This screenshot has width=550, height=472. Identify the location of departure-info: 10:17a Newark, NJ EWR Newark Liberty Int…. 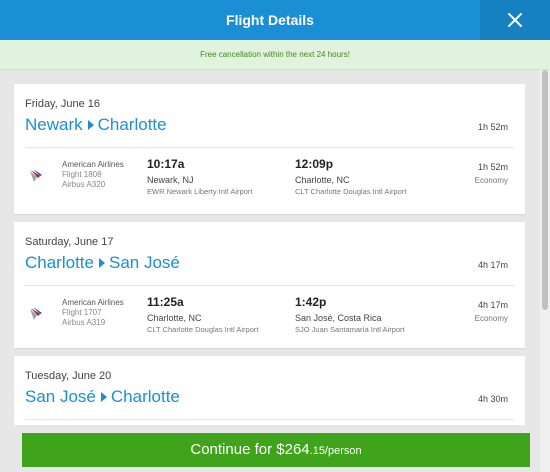
(199, 176).